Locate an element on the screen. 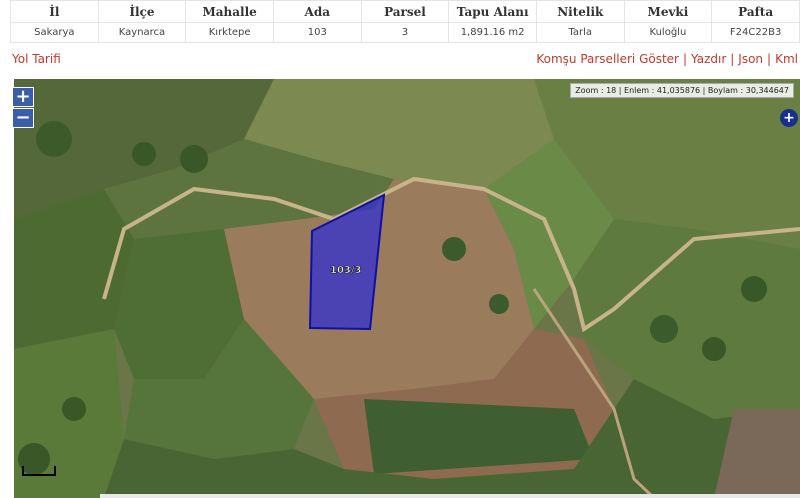 This screenshot has width=800, height=498. action-links: Komşu Parselleri Göster | Yazdır | Json | Kml is located at coordinates (667, 59).